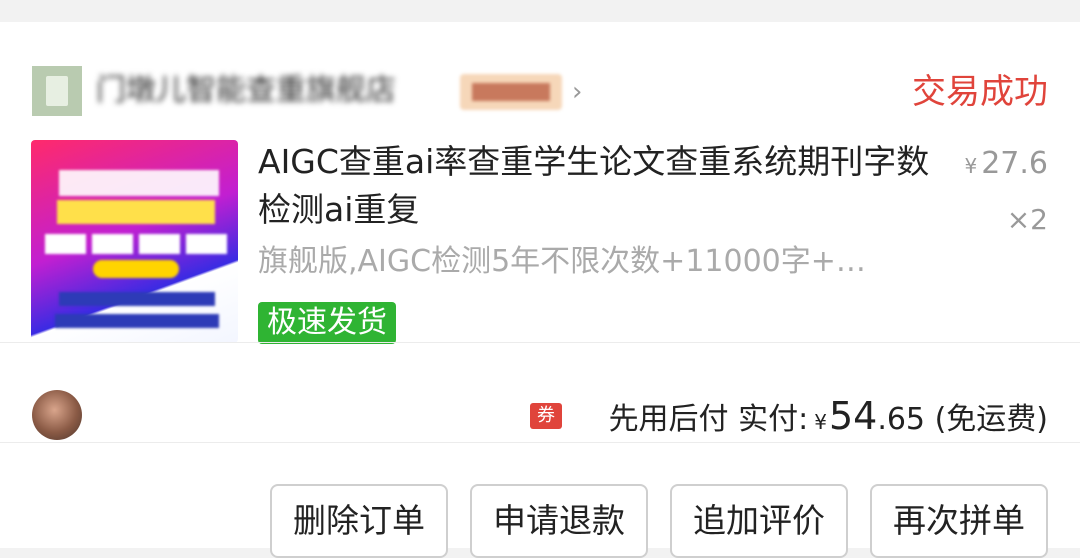 Image resolution: width=1080 pixels, height=558 pixels. What do you see at coordinates (511, 92) in the screenshot?
I see `shop-badge` at bounding box center [511, 92].